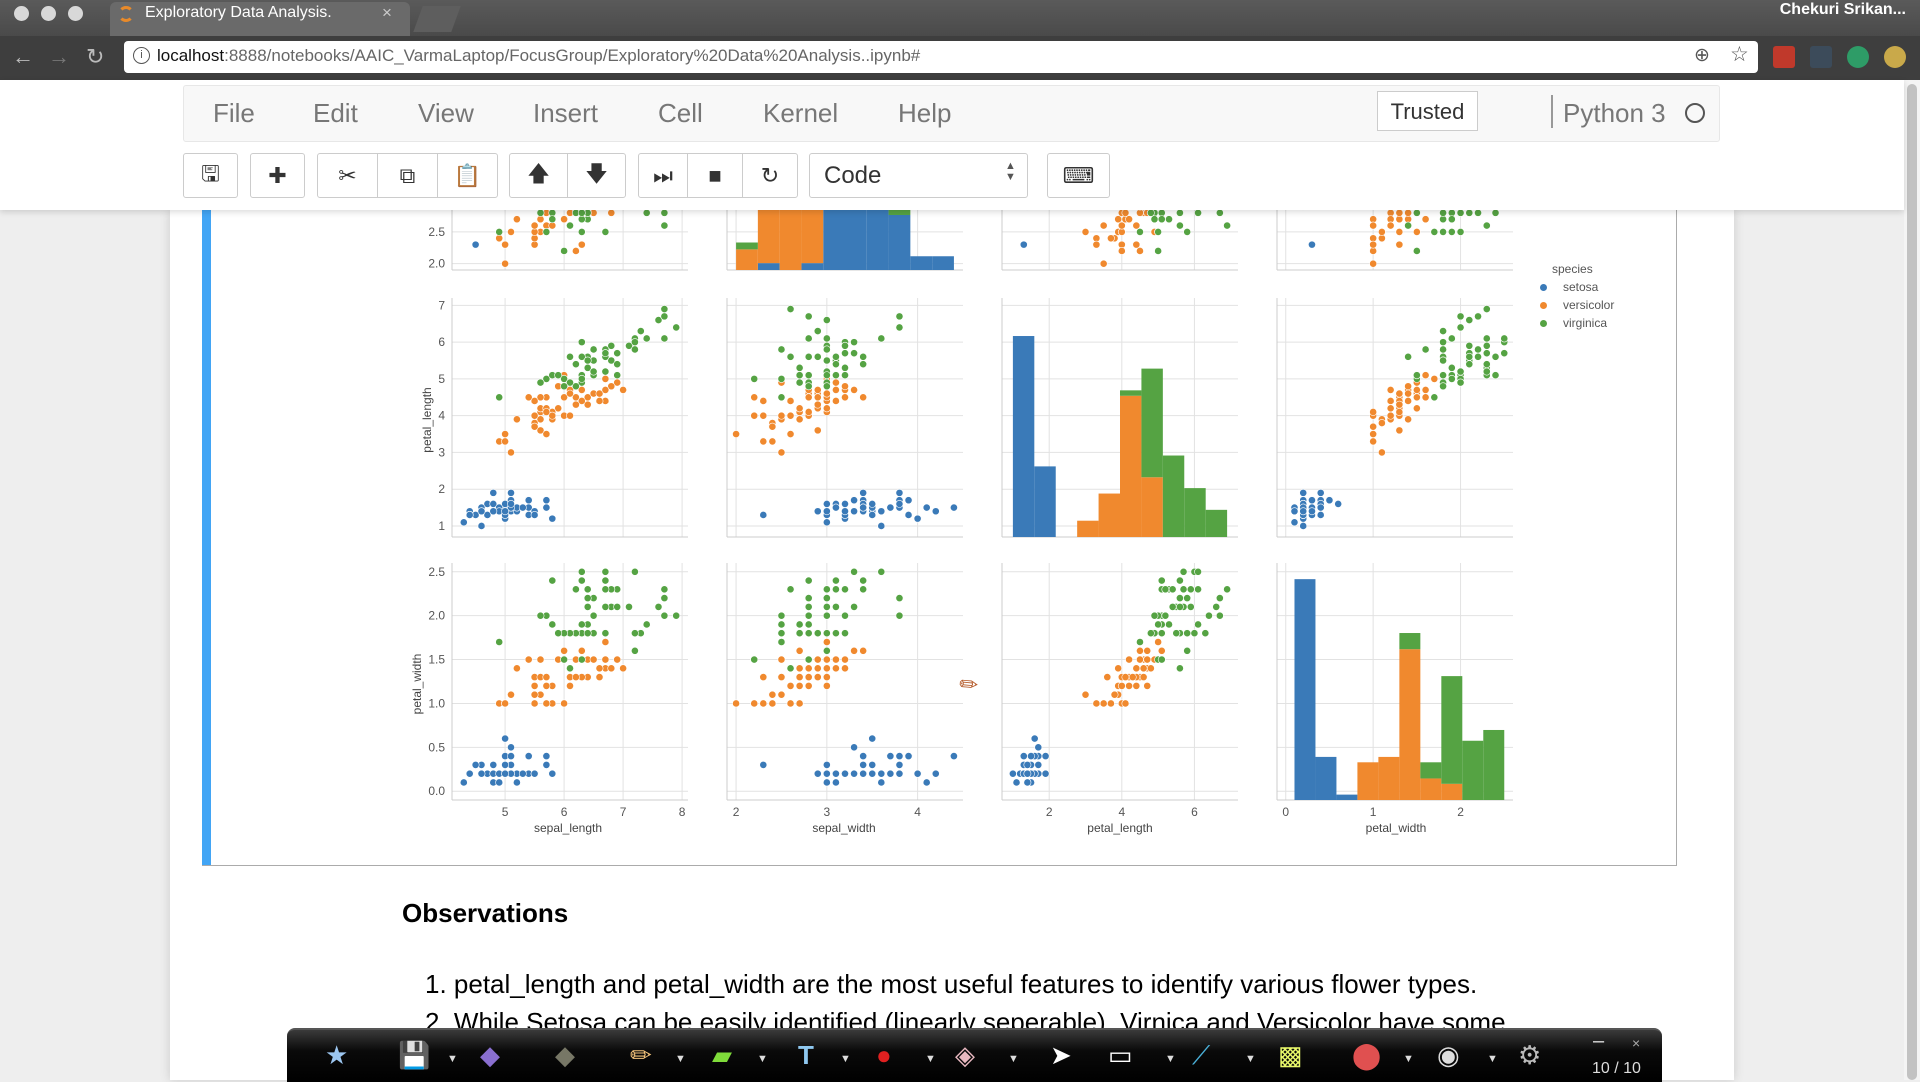 This screenshot has width=1920, height=1082. What do you see at coordinates (407, 175) in the screenshot?
I see `copy-button: ⧉` at bounding box center [407, 175].